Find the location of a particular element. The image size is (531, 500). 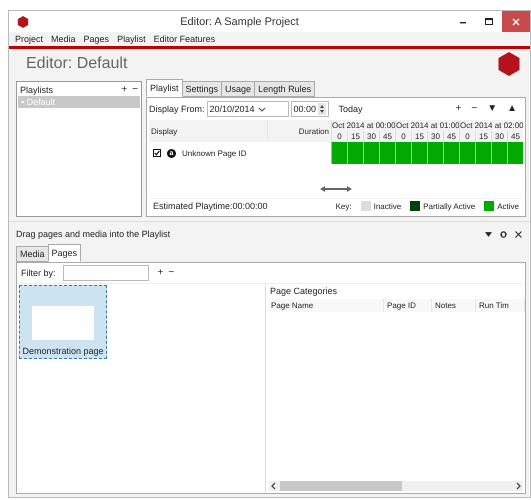

panel-title: Page Categories is located at coordinates (303, 292).